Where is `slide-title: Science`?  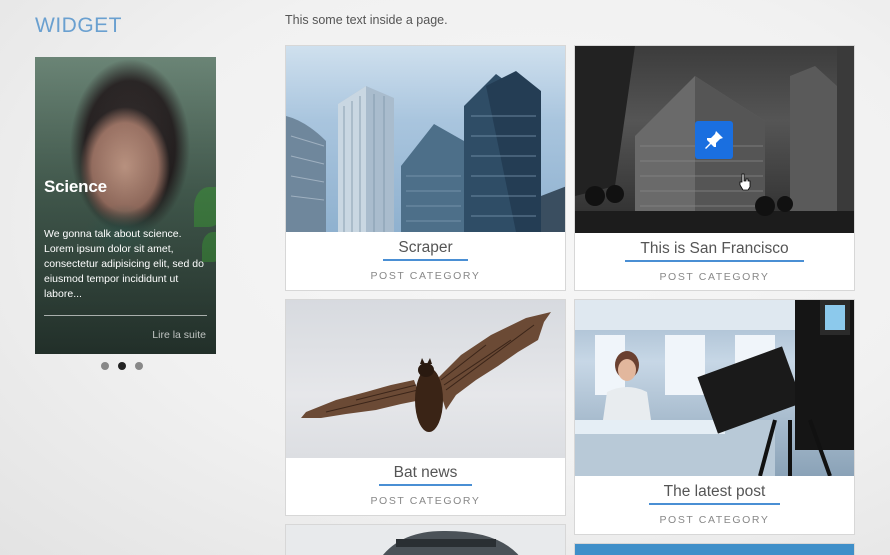 slide-title: Science is located at coordinates (75, 186).